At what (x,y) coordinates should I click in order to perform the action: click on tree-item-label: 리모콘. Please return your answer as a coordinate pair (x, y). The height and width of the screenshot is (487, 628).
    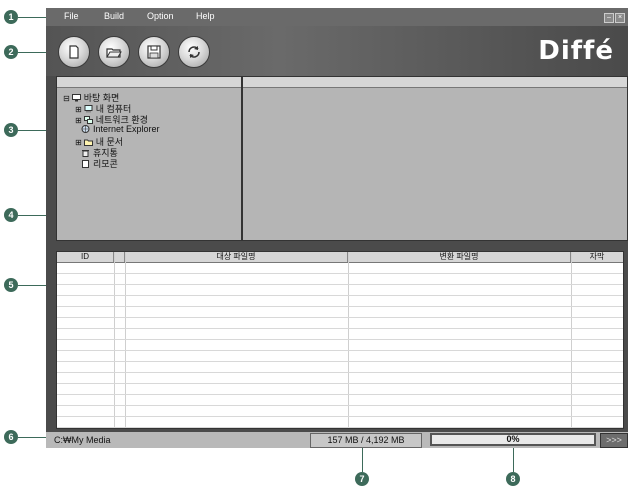
    Looking at the image, I should click on (105, 164).